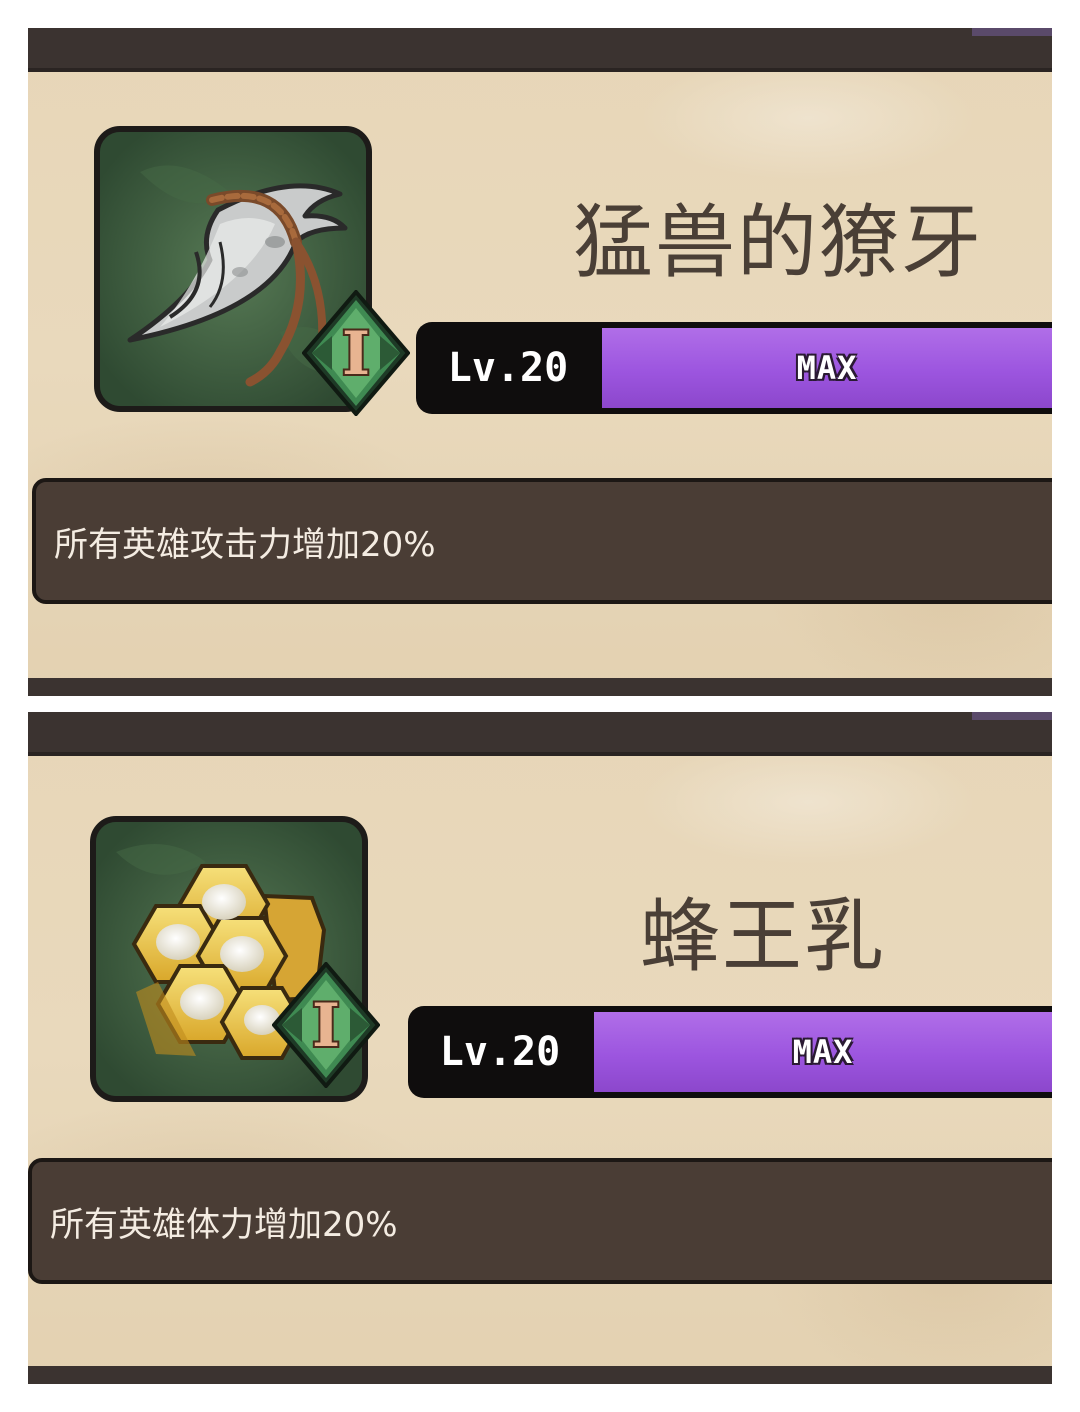  I want to click on item-title: 蜂王乳, so click(763, 936).